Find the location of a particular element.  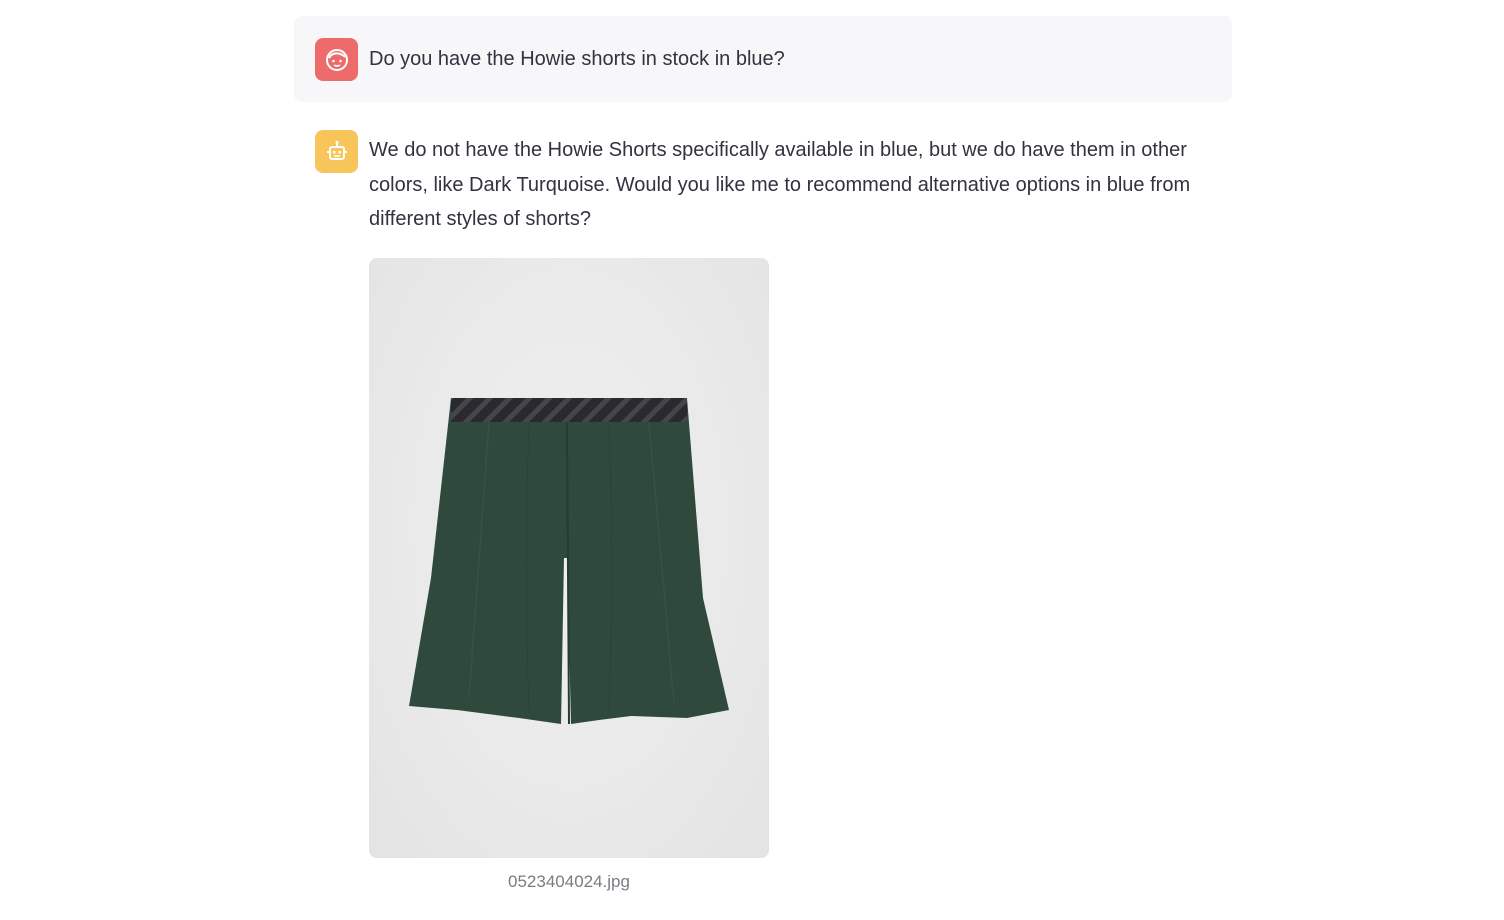

assistant-avatar is located at coordinates (336, 151).